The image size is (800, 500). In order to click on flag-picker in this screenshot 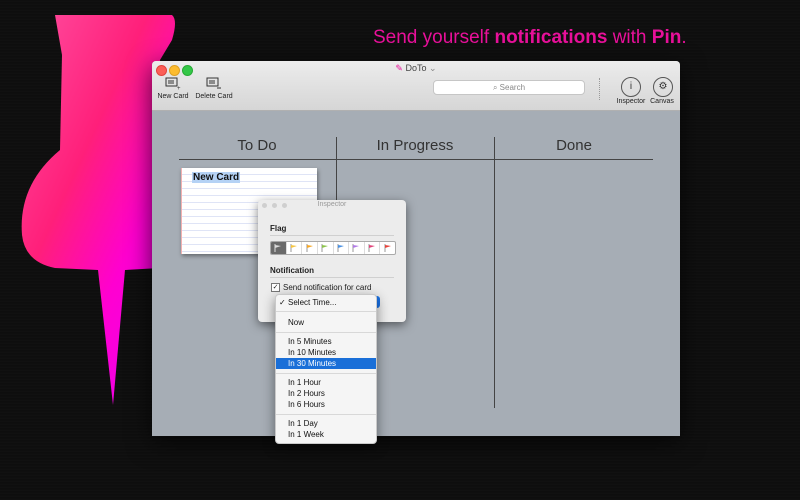, I will do `click(333, 248)`.